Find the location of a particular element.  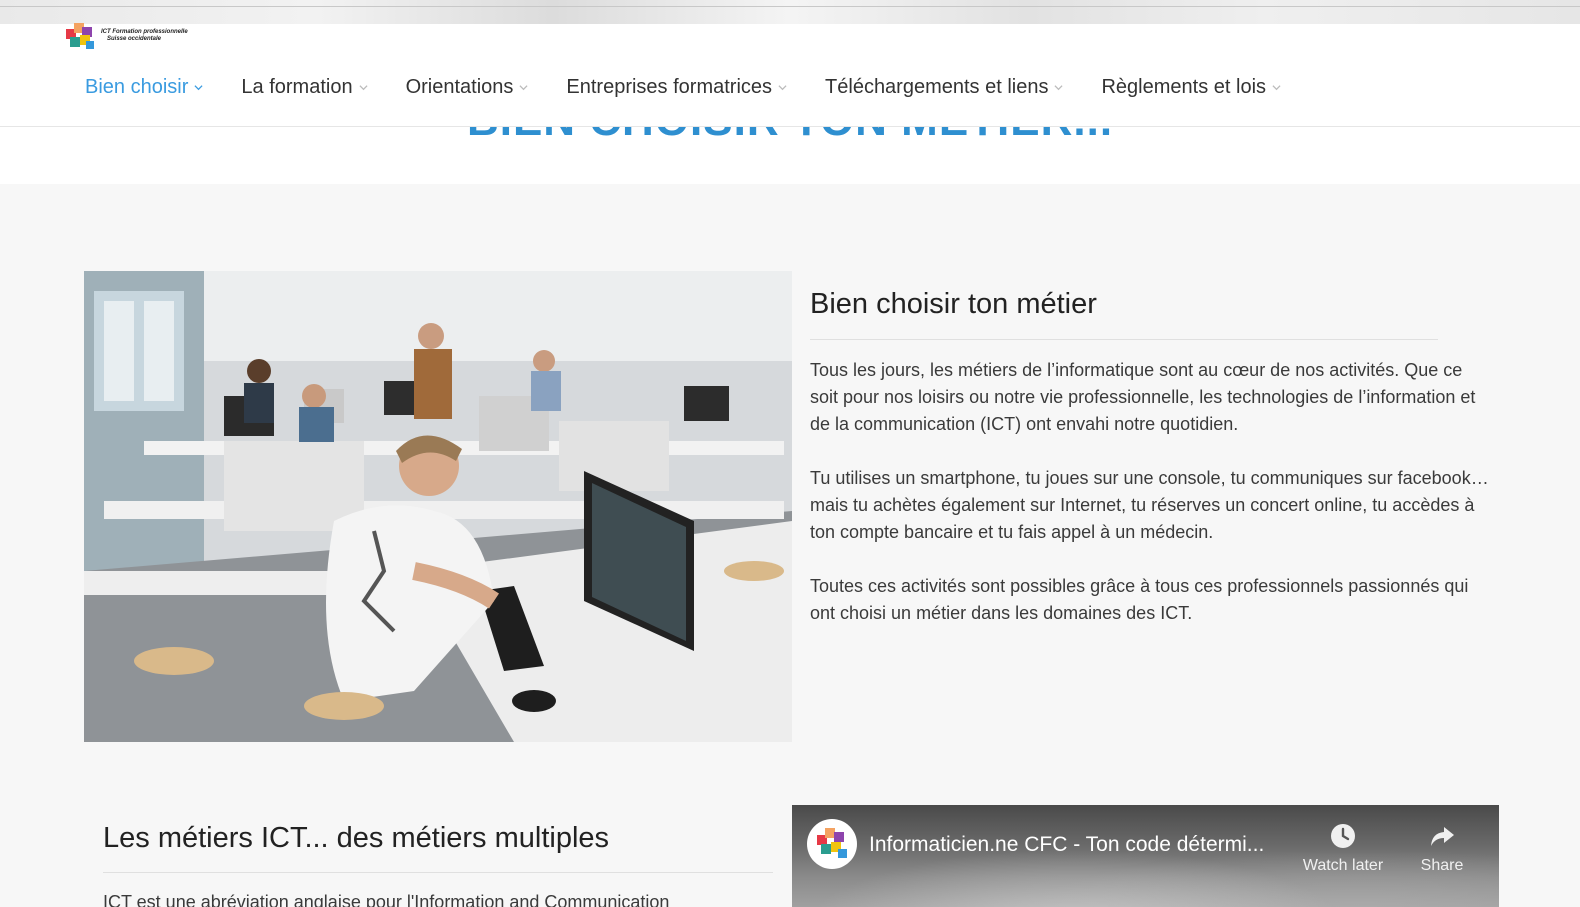

nav-item-label: La formation is located at coordinates (297, 86).